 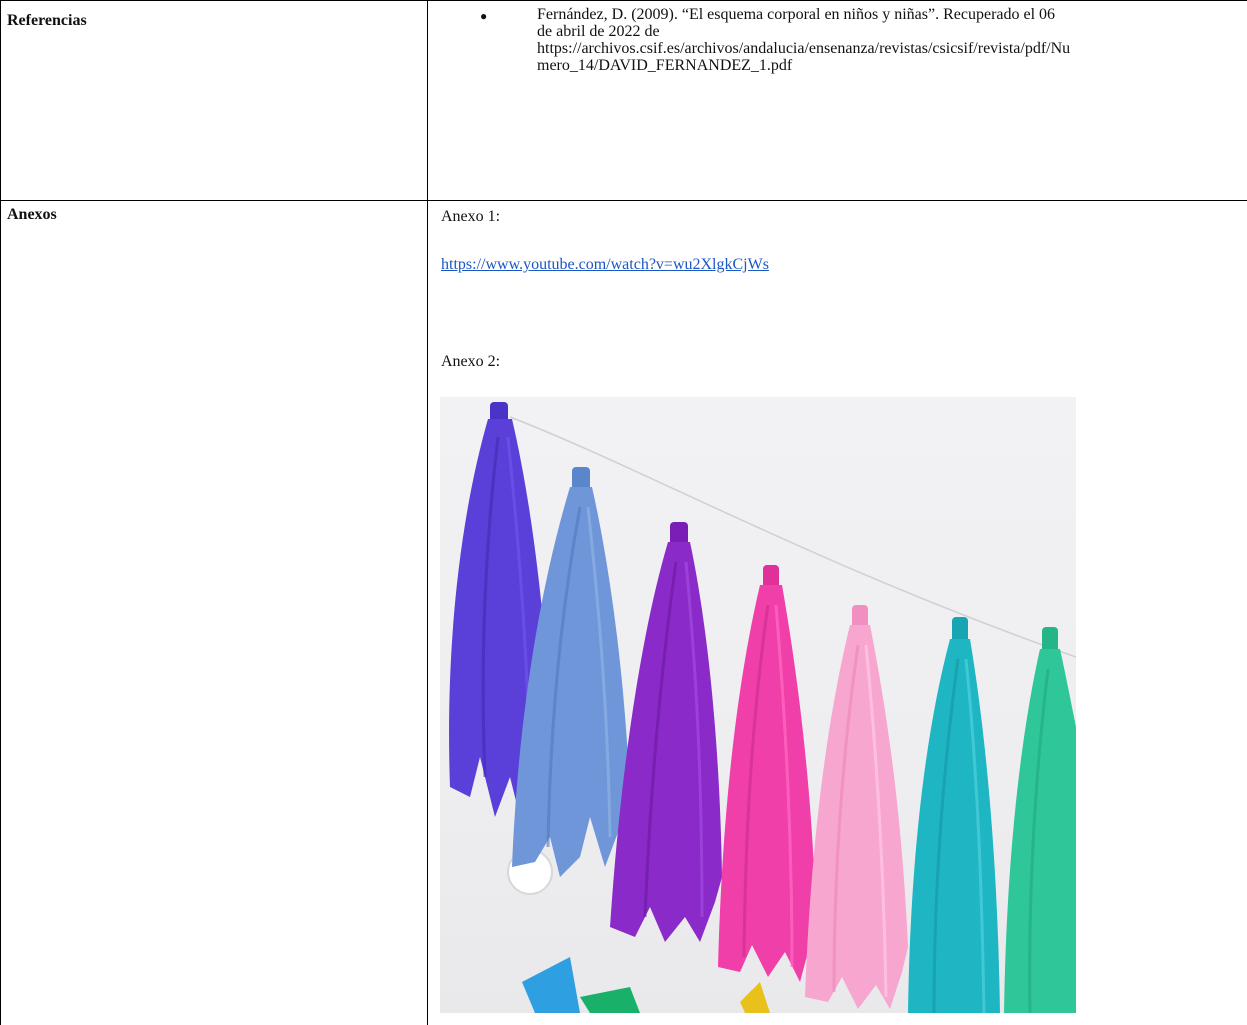 I want to click on table-row-divider, so click(x=623, y=200).